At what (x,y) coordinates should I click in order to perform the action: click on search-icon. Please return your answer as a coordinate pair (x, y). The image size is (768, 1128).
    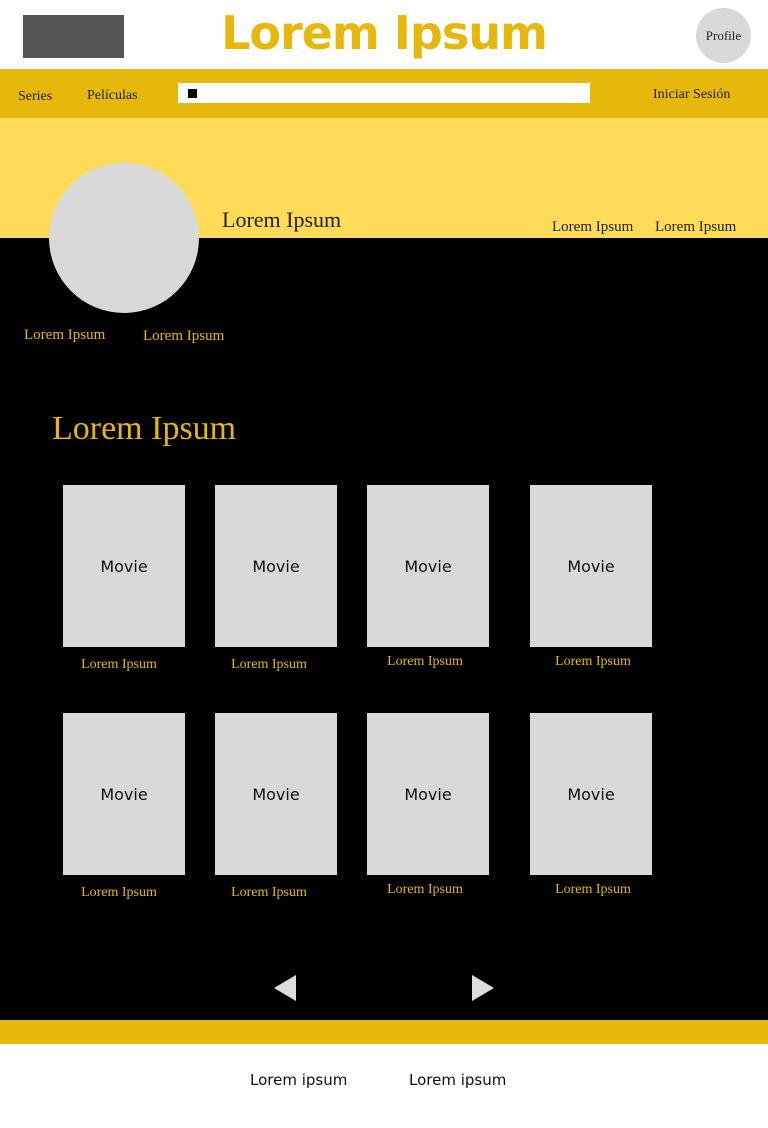
    Looking at the image, I should click on (192, 93).